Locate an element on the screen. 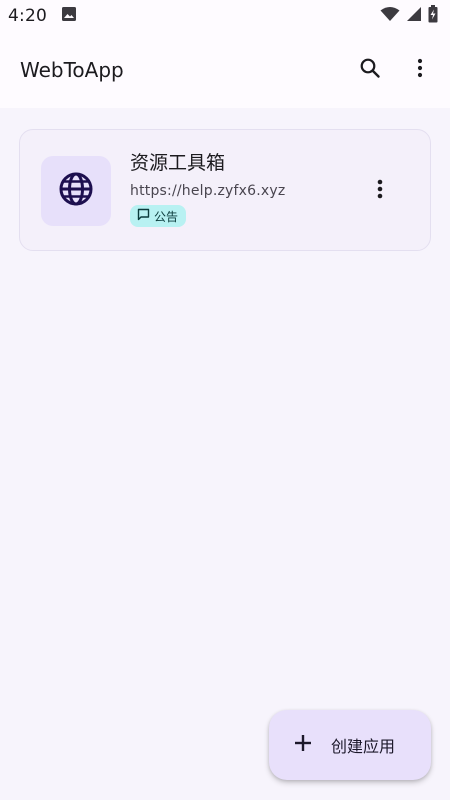 This screenshot has height=800, width=450. overflow-menu-button is located at coordinates (420, 70).